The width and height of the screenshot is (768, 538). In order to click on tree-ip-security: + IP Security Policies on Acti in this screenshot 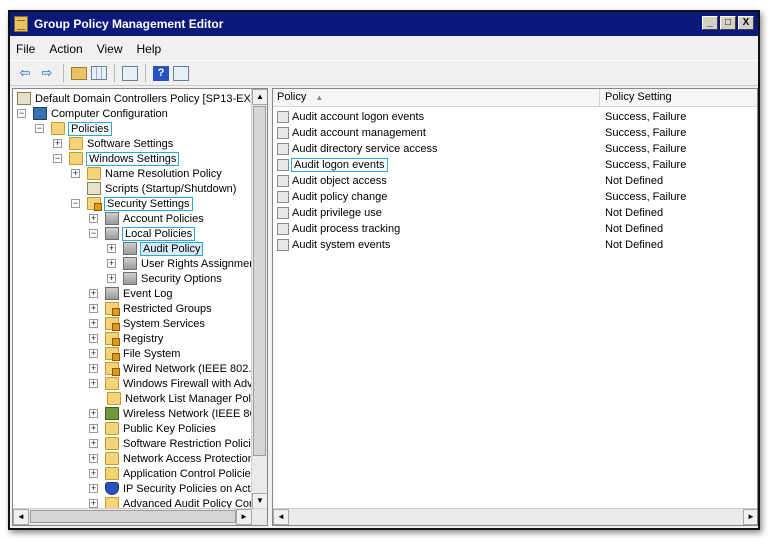, I will do `click(170, 488)`.